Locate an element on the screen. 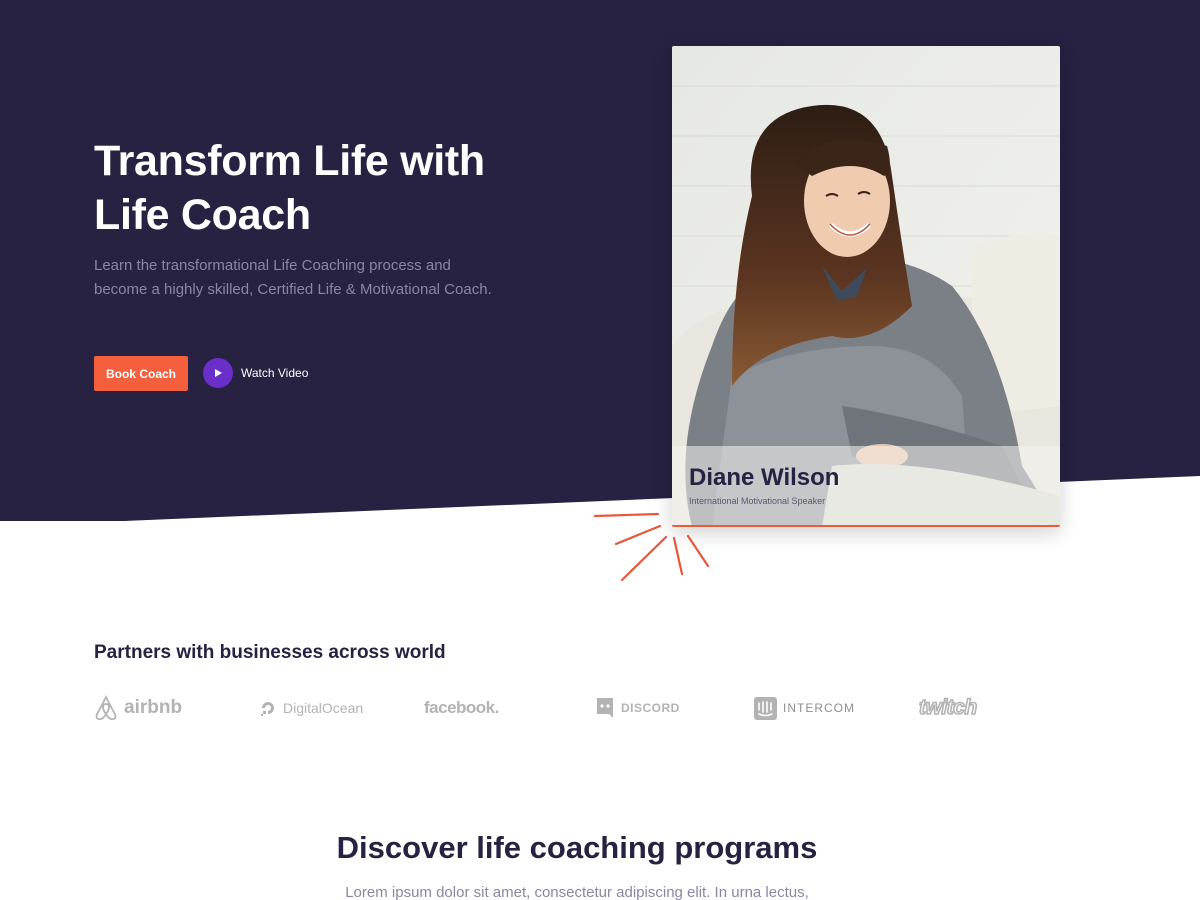 This screenshot has width=1200, height=900. intercom-logo: INTERCOM is located at coordinates (804, 708).